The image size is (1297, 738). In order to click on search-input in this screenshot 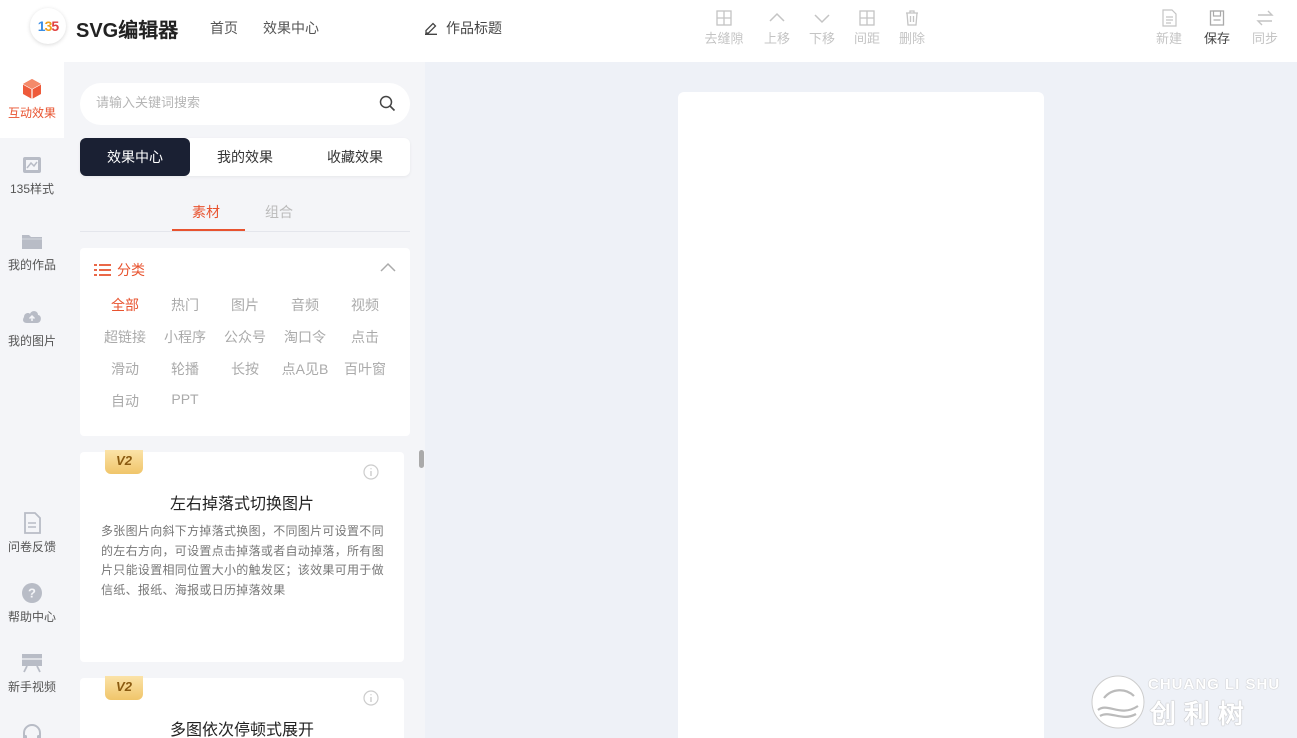, I will do `click(231, 102)`.